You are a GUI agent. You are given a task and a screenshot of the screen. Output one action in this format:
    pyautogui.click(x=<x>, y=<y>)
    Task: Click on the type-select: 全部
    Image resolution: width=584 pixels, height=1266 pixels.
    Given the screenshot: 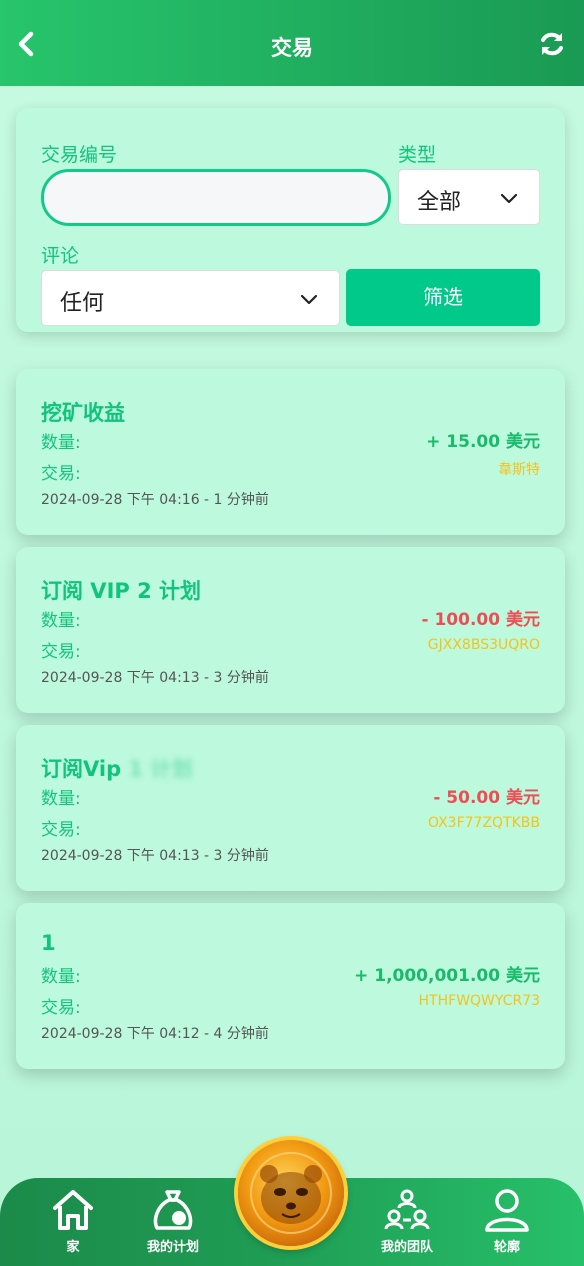 What is the action you would take?
    pyautogui.click(x=469, y=197)
    